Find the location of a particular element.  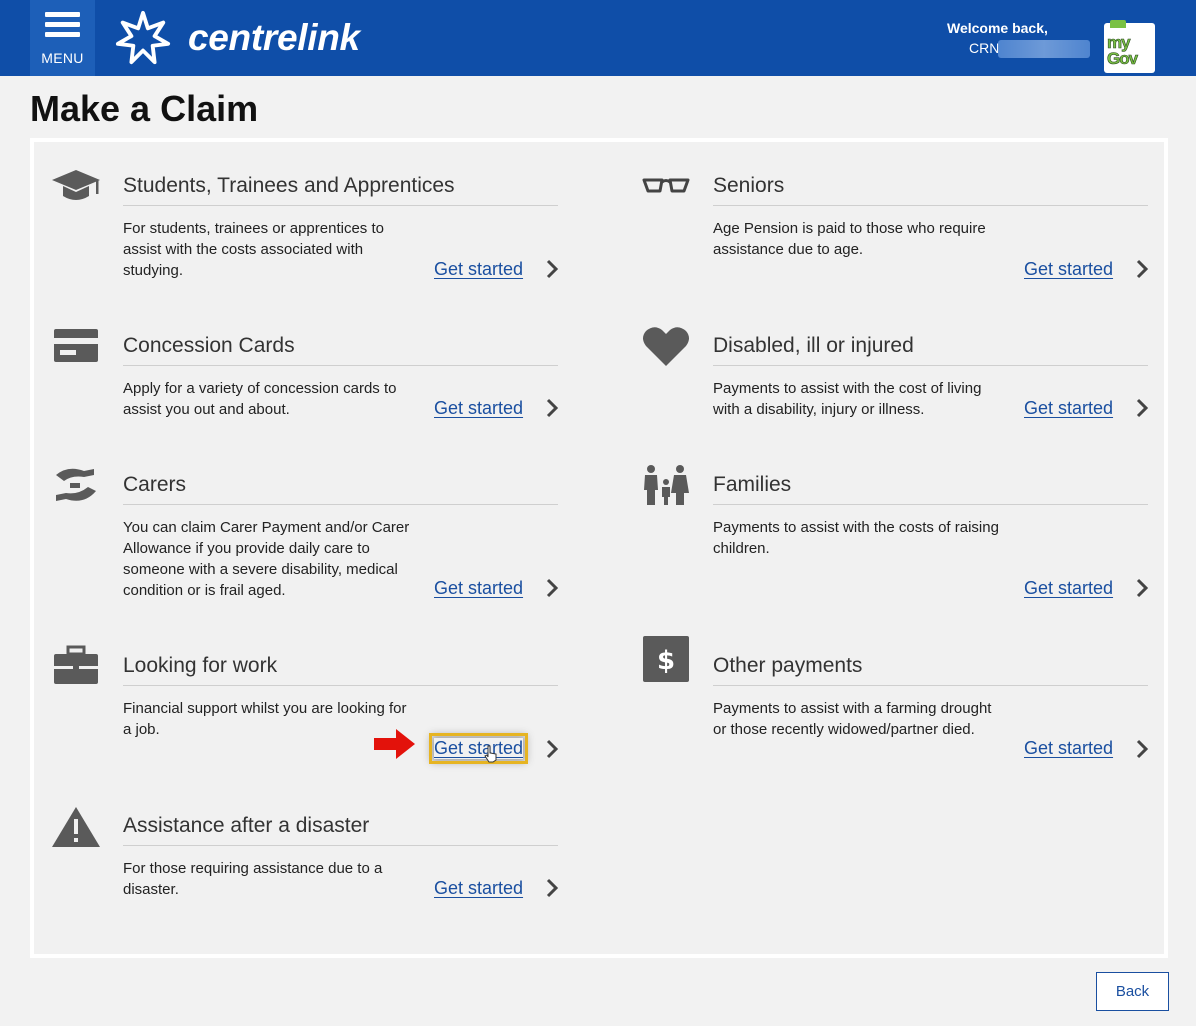

red-arrow-icon is located at coordinates (394, 744).